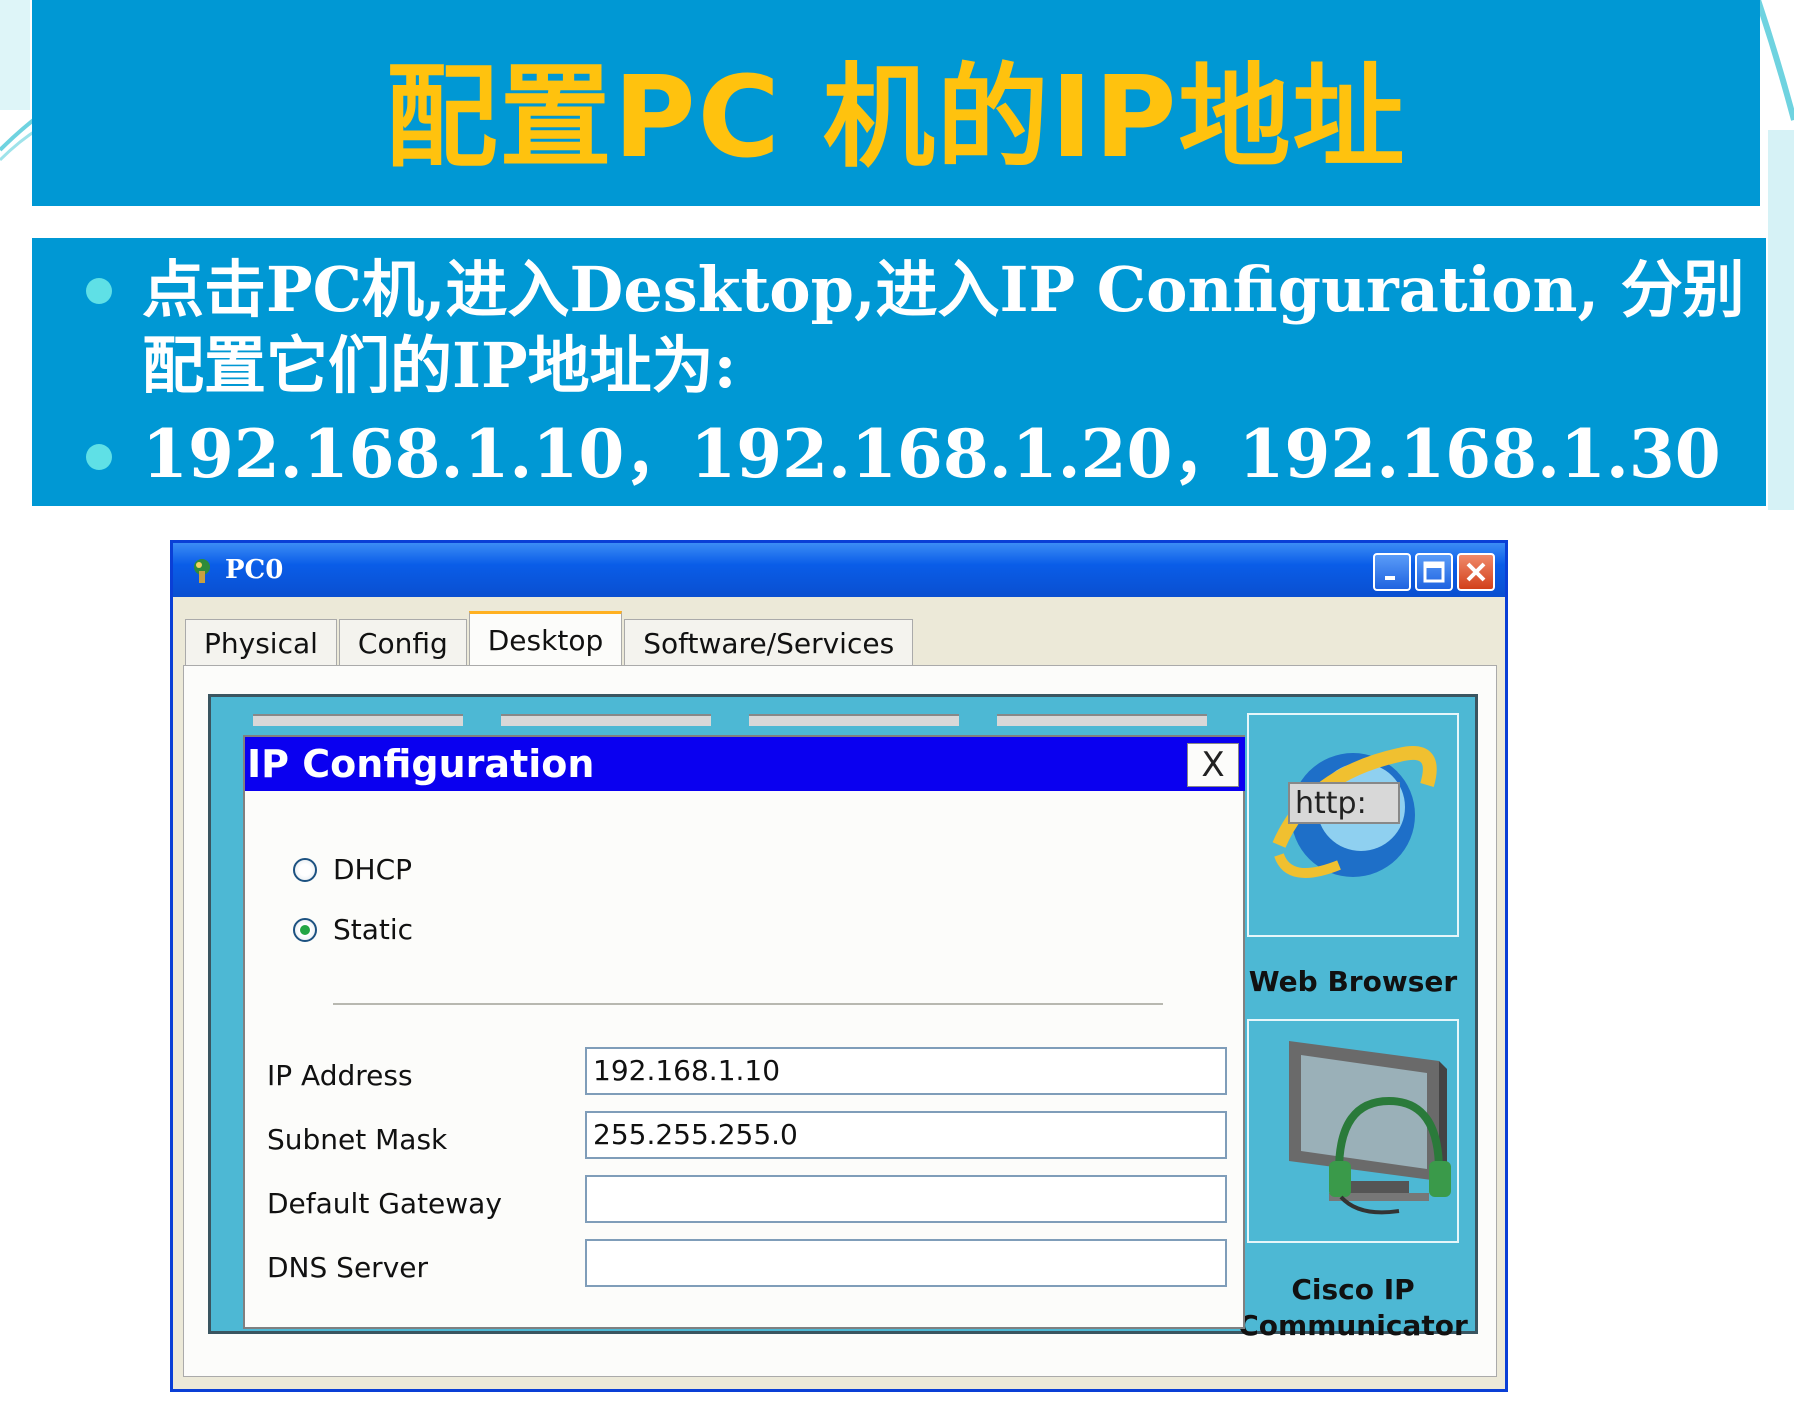  I want to click on dialog-title: IP Configuration, so click(745, 764).